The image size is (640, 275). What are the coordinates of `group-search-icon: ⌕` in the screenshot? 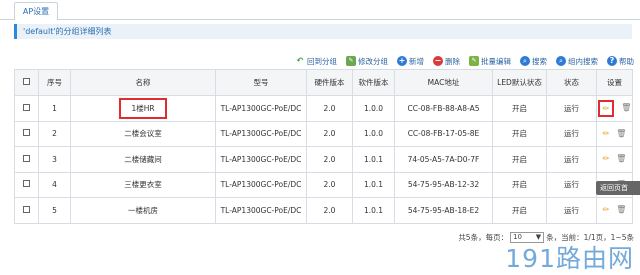 It's located at (561, 61).